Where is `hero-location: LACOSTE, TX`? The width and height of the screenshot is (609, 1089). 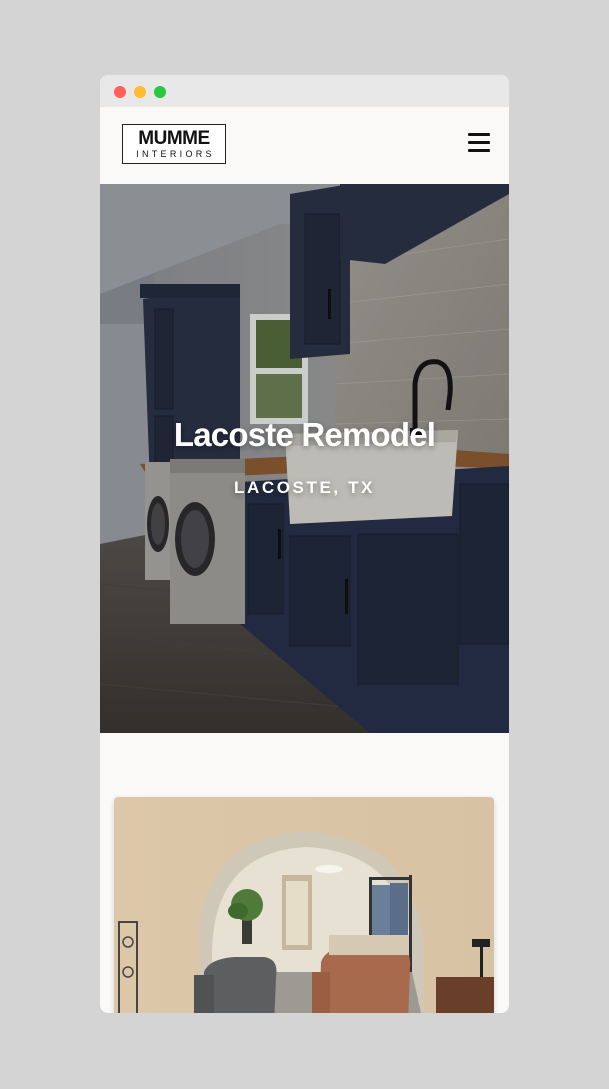 hero-location: LACOSTE, TX is located at coordinates (304, 487).